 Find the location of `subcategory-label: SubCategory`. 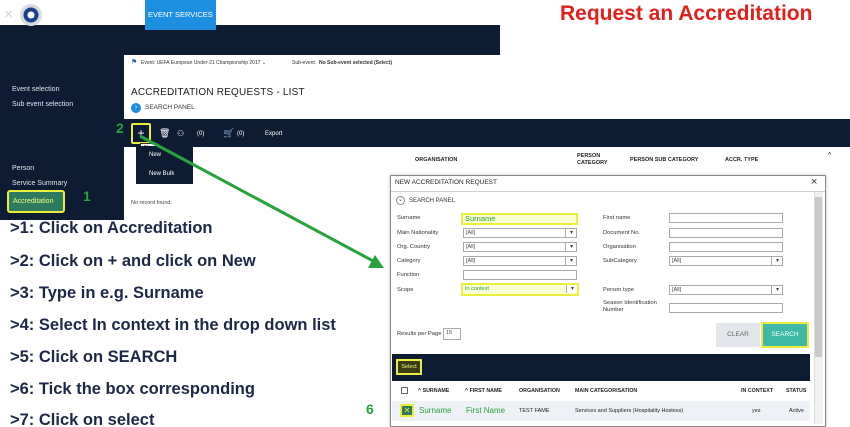

subcategory-label: SubCategory is located at coordinates (620, 261).